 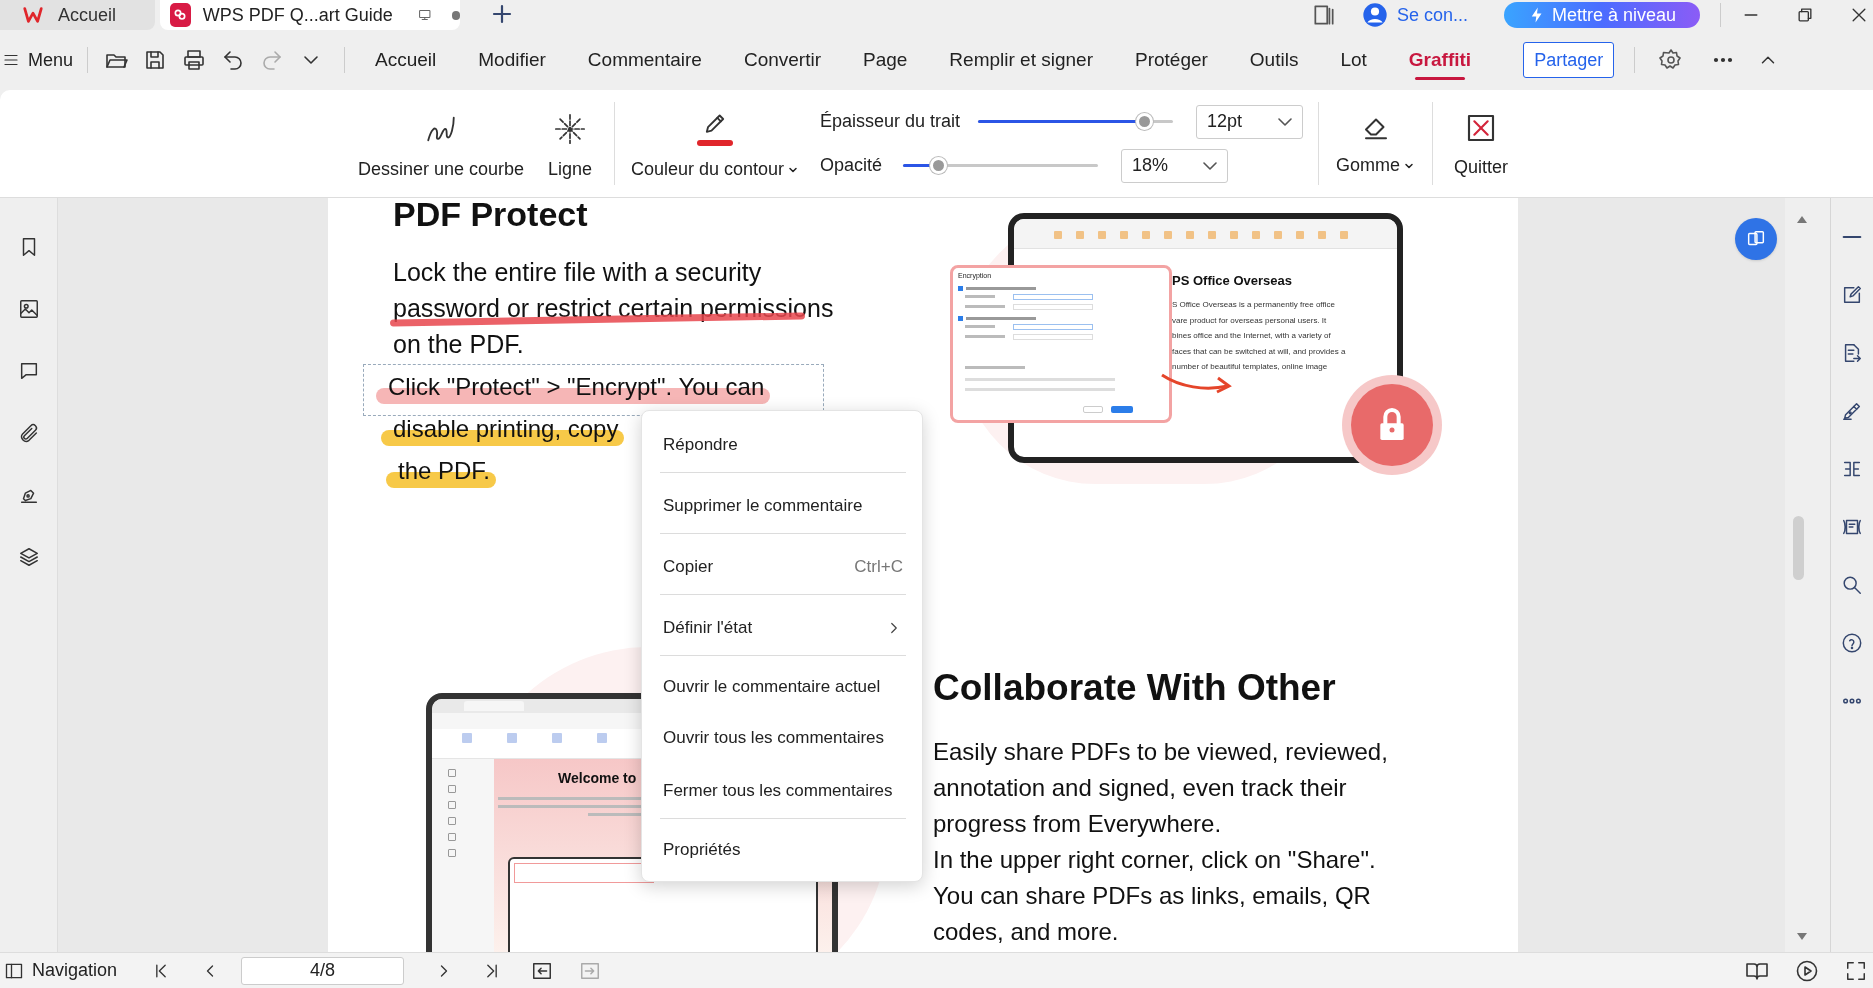 What do you see at coordinates (61, 970) in the screenshot?
I see `navigation-button: Navigation` at bounding box center [61, 970].